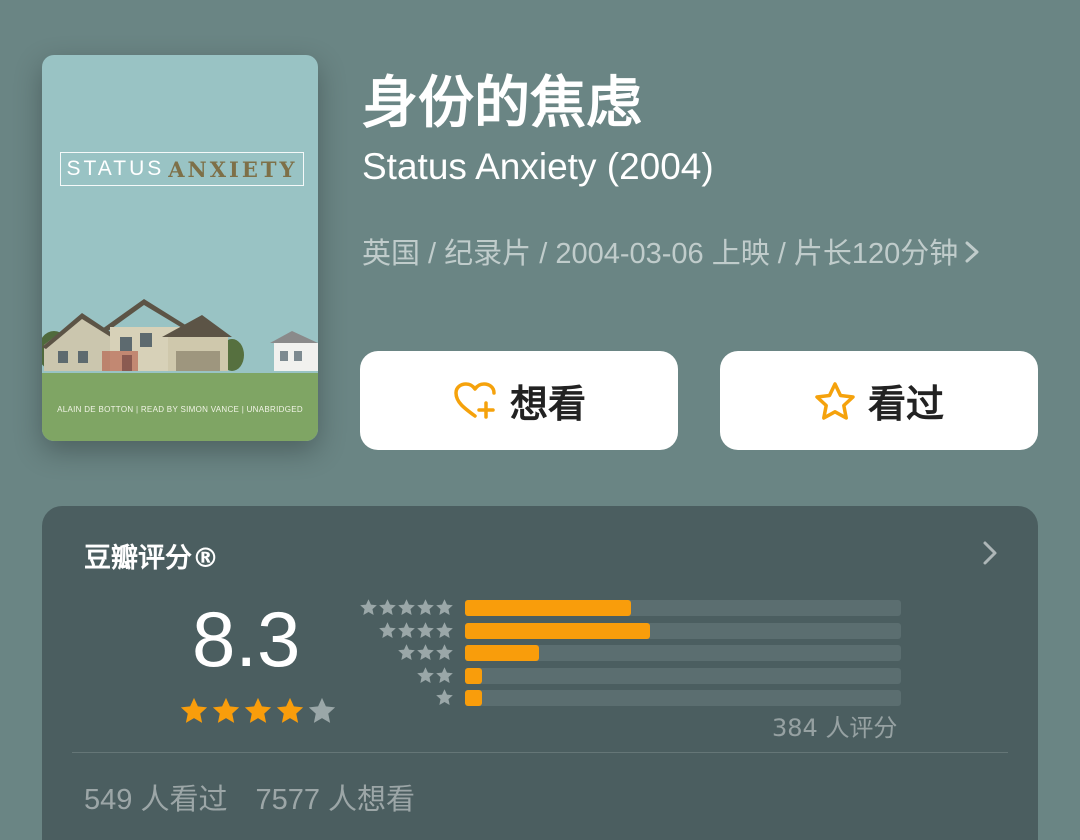 The image size is (1080, 840). What do you see at coordinates (151, 558) in the screenshot?
I see `rating-section-title: 豆瓣评分®` at bounding box center [151, 558].